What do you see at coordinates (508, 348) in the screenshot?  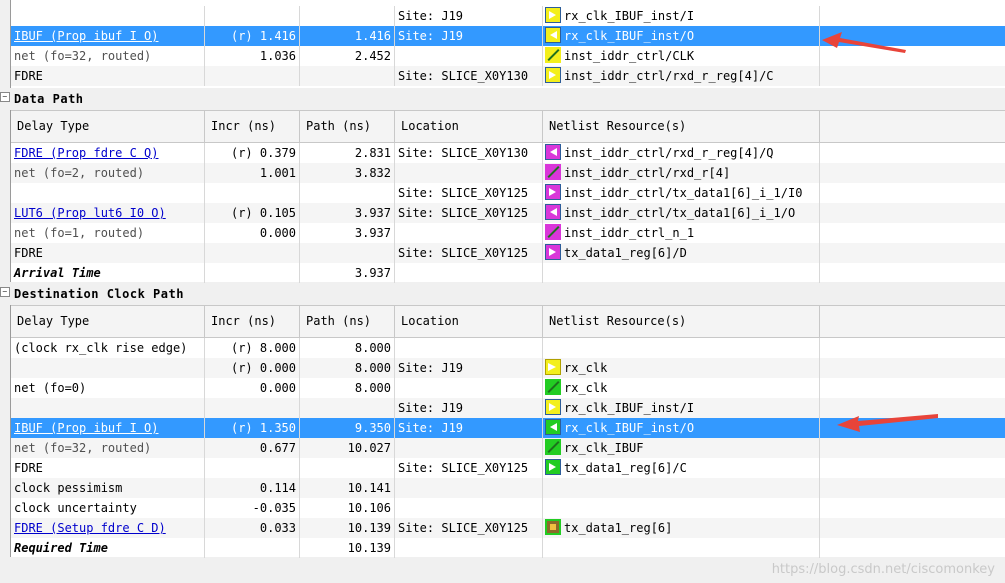 I see `table-row: (clock rx_clk rise edge) (r) 8.000 8.000` at bounding box center [508, 348].